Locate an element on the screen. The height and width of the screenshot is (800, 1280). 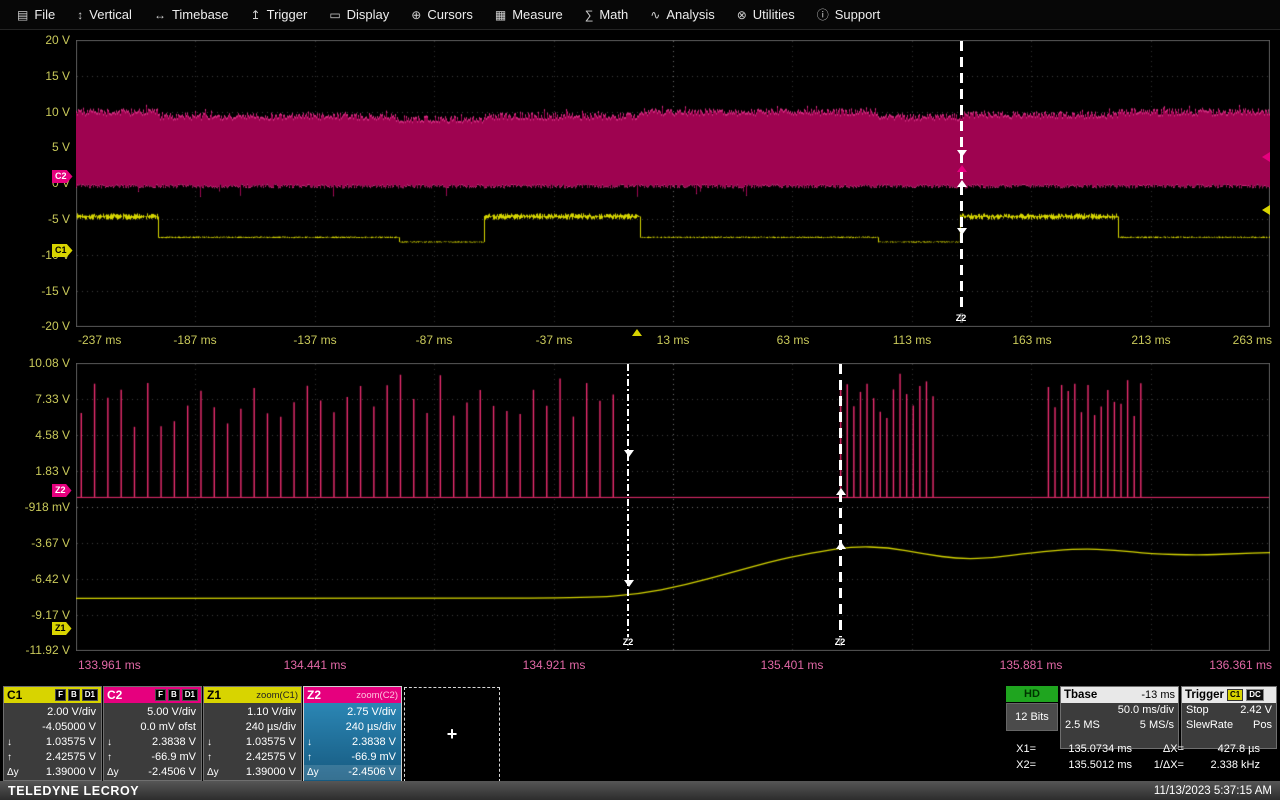
menu-item-math: ∑ Math is located at coordinates (606, 15).